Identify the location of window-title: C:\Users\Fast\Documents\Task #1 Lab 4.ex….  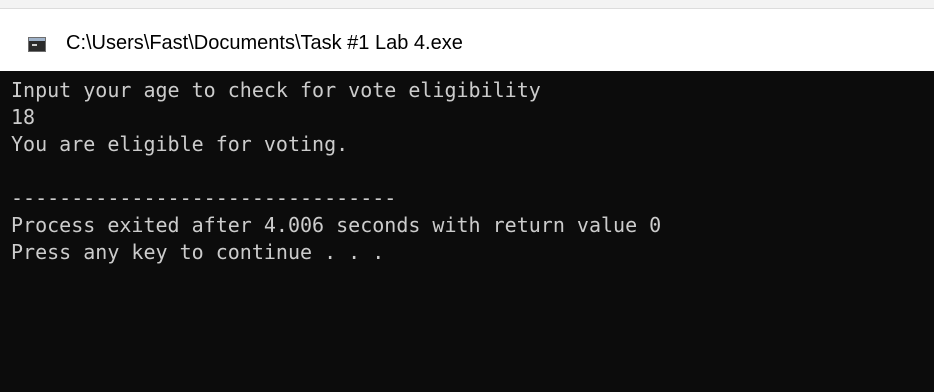
(264, 43).